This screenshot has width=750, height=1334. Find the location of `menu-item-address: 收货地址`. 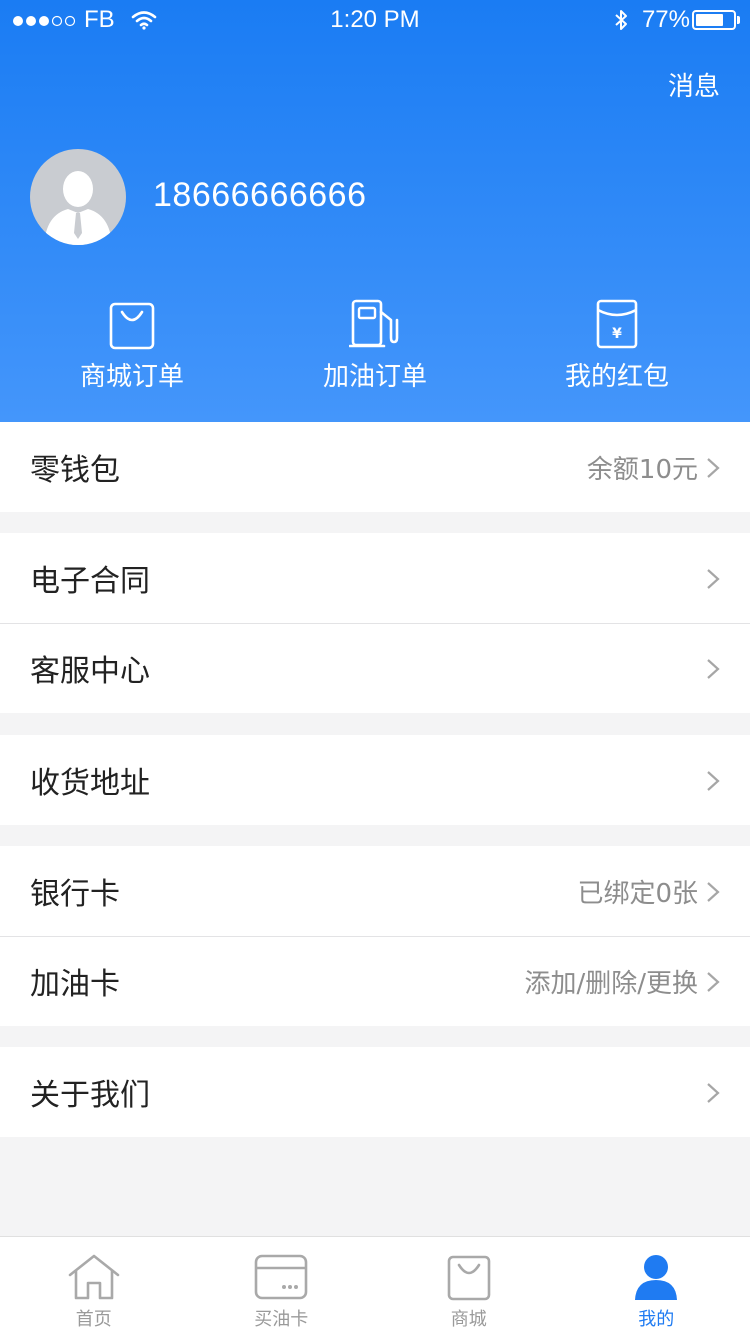

menu-item-address: 收货地址 is located at coordinates (375, 780).